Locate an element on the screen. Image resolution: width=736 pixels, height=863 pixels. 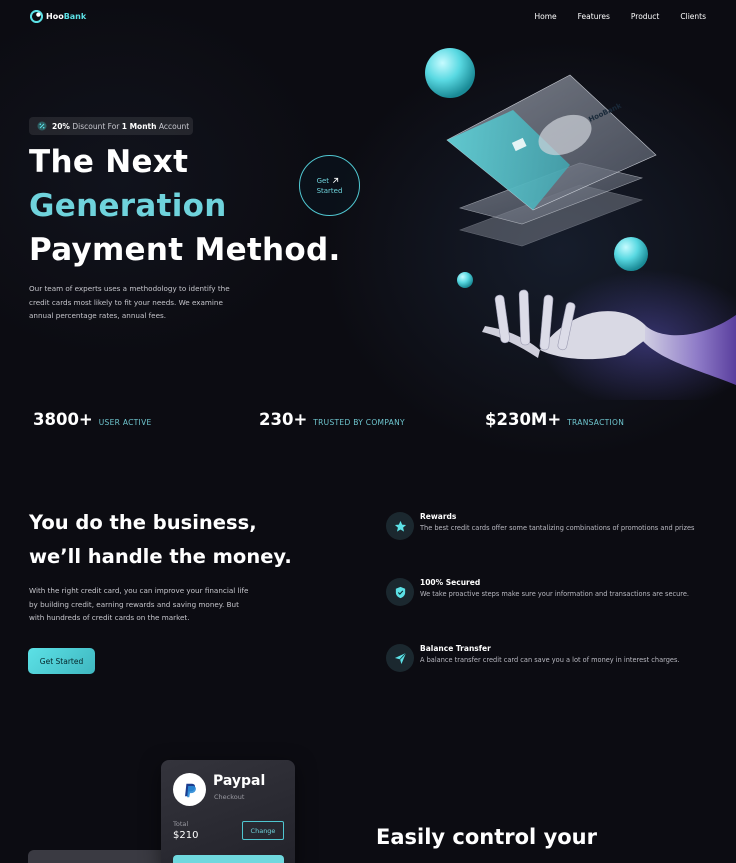
discount-badge: 20% Discount For 1 Month Account is located at coordinates (111, 126).